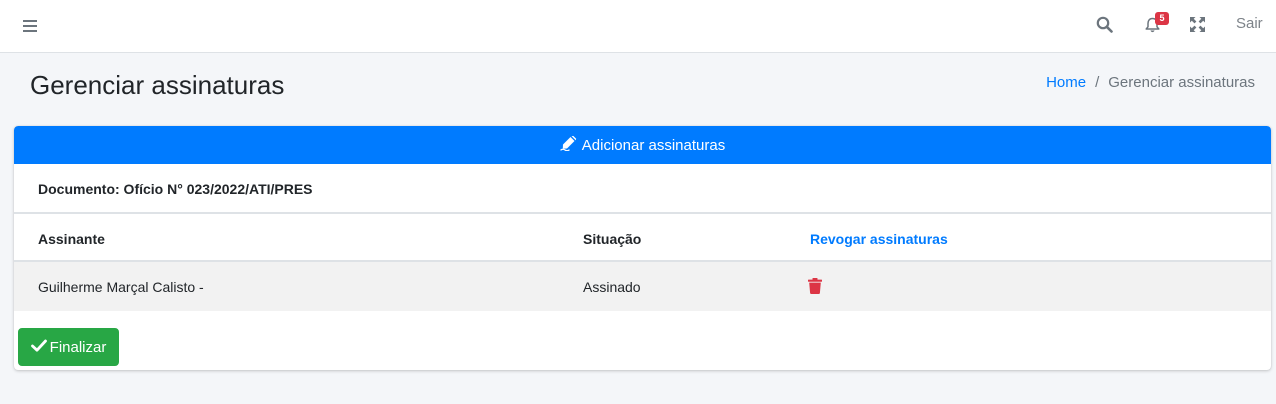  Describe the element at coordinates (817, 287) in the screenshot. I see `trash-icon` at that location.